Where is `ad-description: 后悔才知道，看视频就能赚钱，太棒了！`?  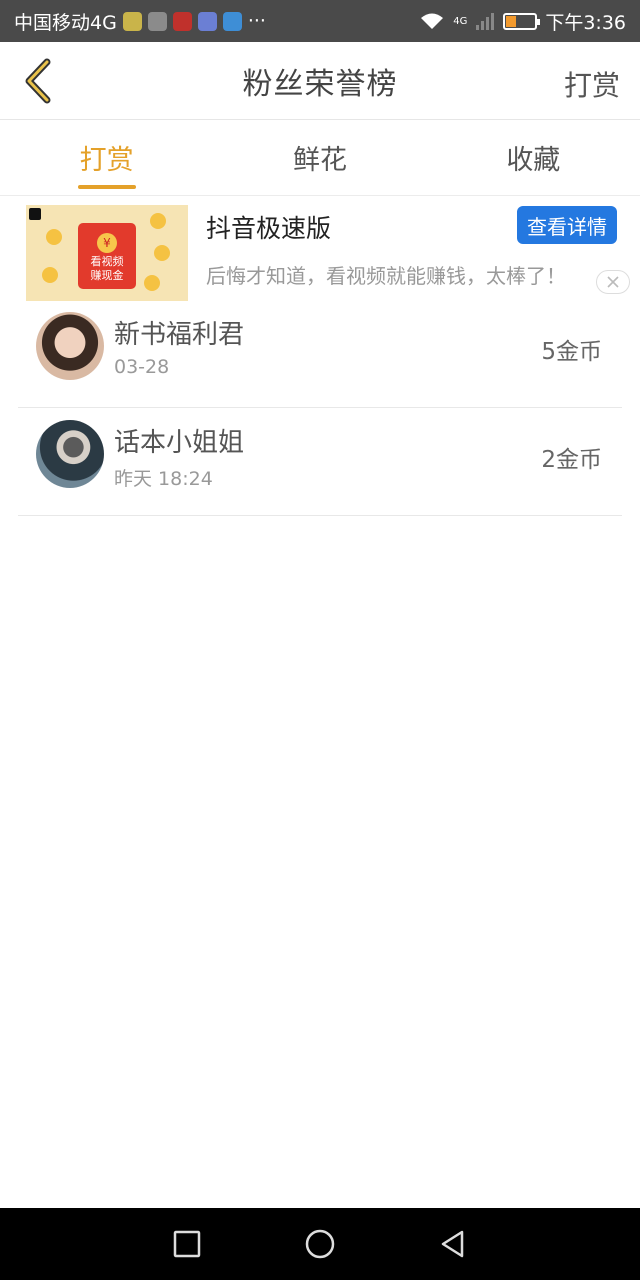 ad-description: 后悔才知道，看视频就能赚钱，太棒了！ is located at coordinates (386, 276).